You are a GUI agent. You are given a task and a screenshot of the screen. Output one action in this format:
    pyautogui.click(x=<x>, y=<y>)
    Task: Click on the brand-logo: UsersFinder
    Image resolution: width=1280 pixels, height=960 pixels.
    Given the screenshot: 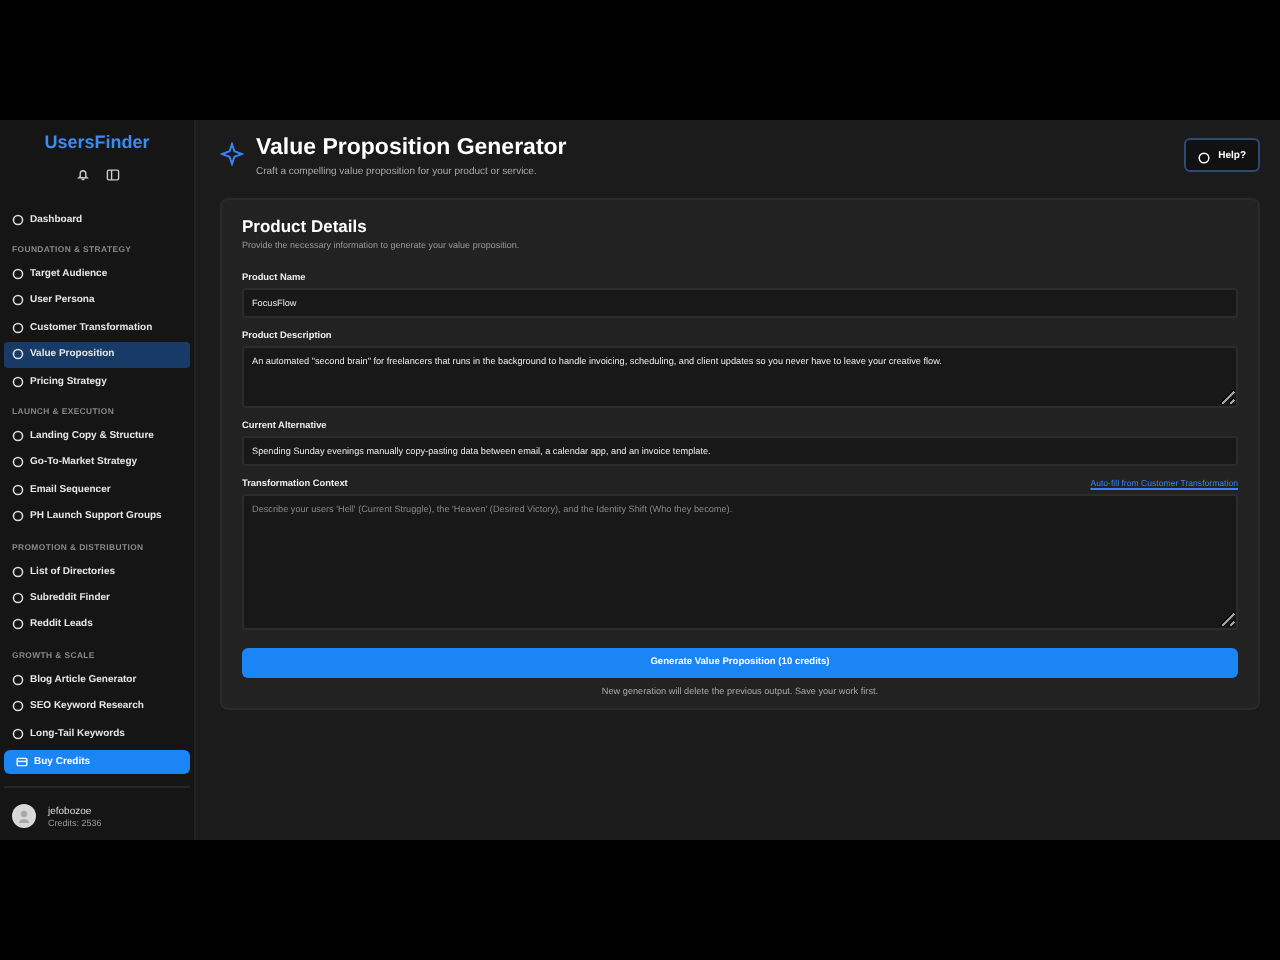 What is the action you would take?
    pyautogui.click(x=97, y=142)
    